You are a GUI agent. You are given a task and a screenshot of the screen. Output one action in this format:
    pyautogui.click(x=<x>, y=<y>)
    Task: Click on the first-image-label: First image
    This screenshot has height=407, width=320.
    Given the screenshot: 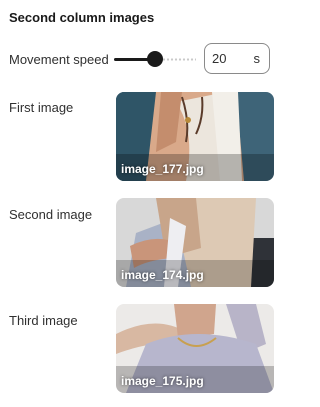 What is the action you would take?
    pyautogui.click(x=41, y=107)
    